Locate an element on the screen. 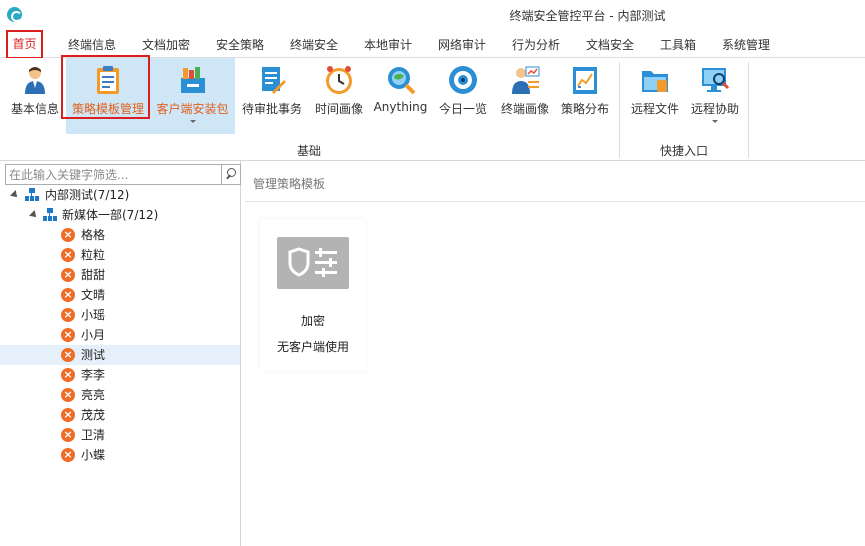  search-icon is located at coordinates (230, 174).